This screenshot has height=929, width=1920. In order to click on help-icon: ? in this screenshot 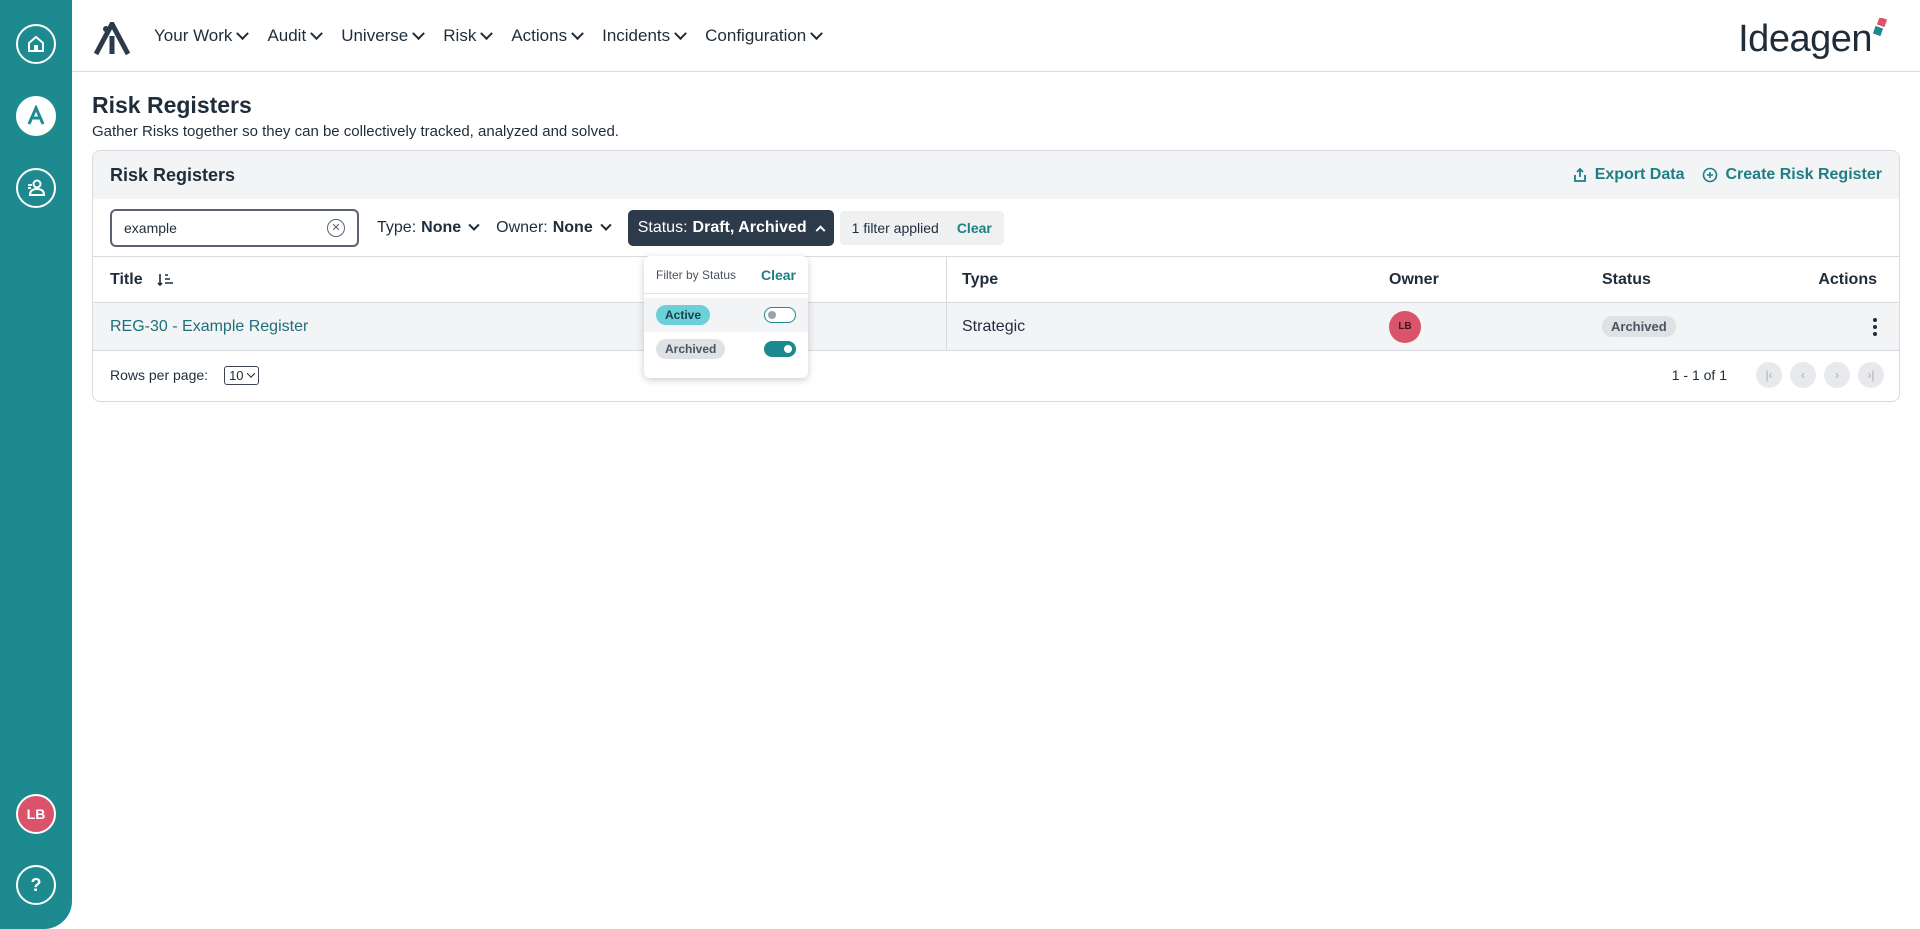, I will do `click(36, 885)`.